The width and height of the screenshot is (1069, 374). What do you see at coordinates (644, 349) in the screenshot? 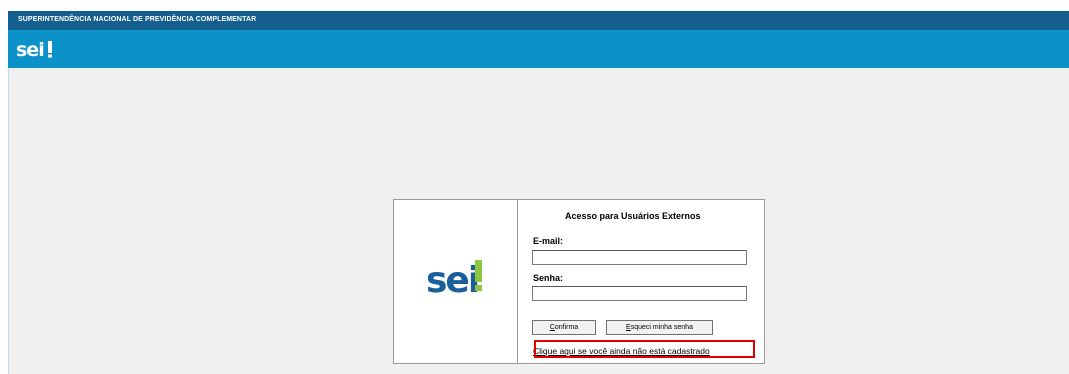
I see `highlight-box` at bounding box center [644, 349].